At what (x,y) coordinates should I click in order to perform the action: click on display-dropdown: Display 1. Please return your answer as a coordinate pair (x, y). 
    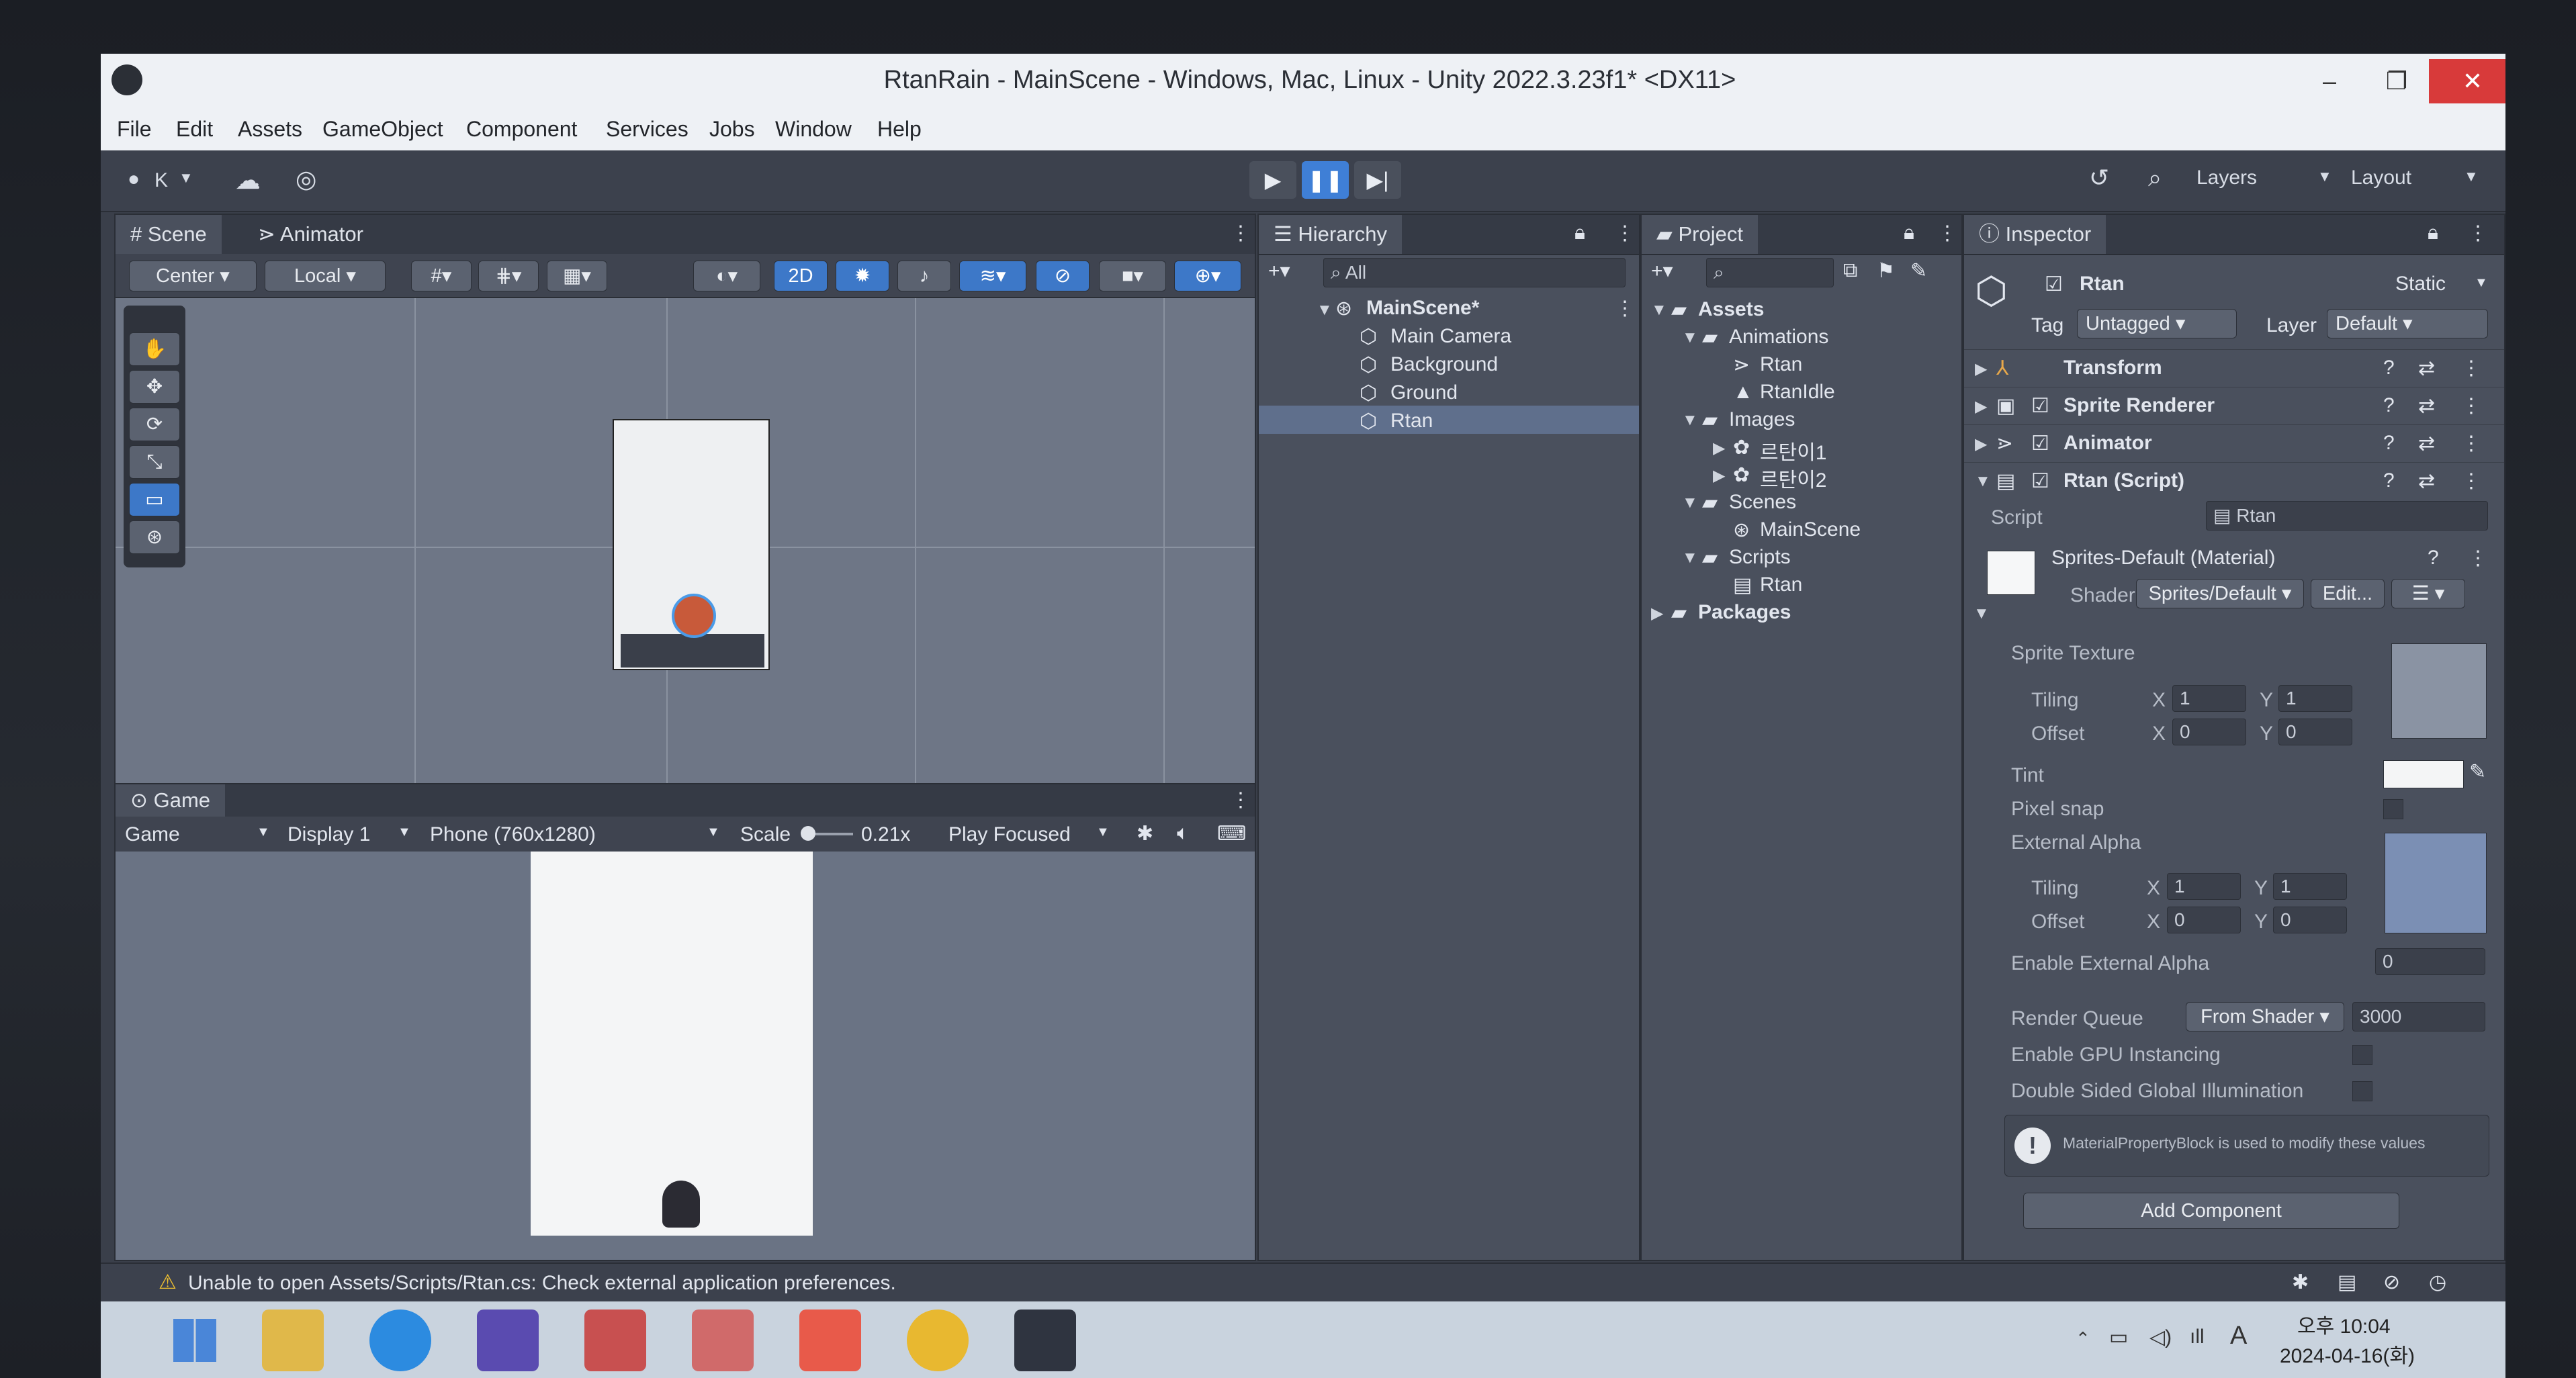
    Looking at the image, I should click on (329, 834).